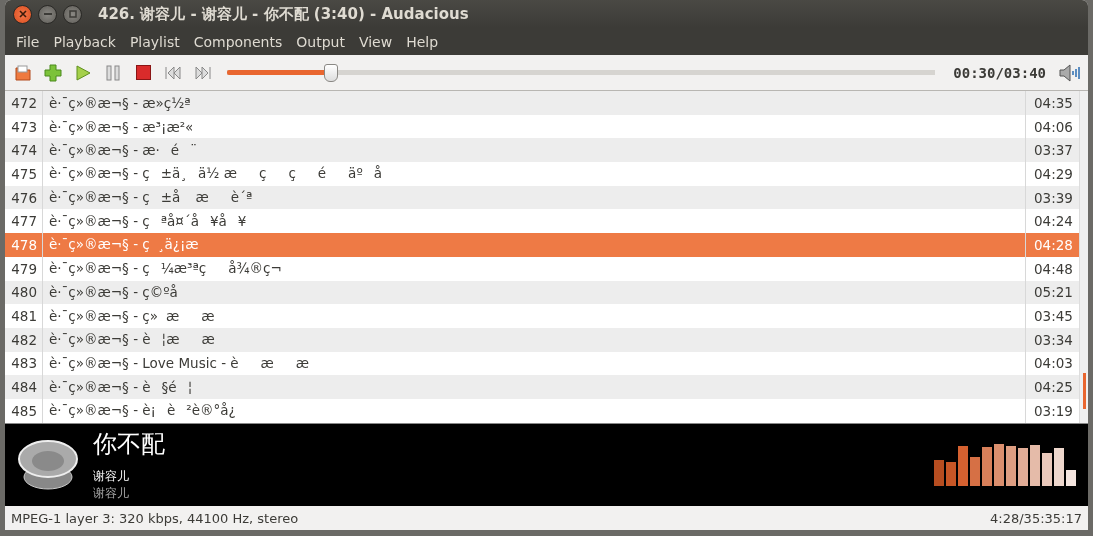 The image size is (1093, 536). I want to click on track-title: è·¯ç»®æ¬§ - ç»æ æ, so click(137, 316).